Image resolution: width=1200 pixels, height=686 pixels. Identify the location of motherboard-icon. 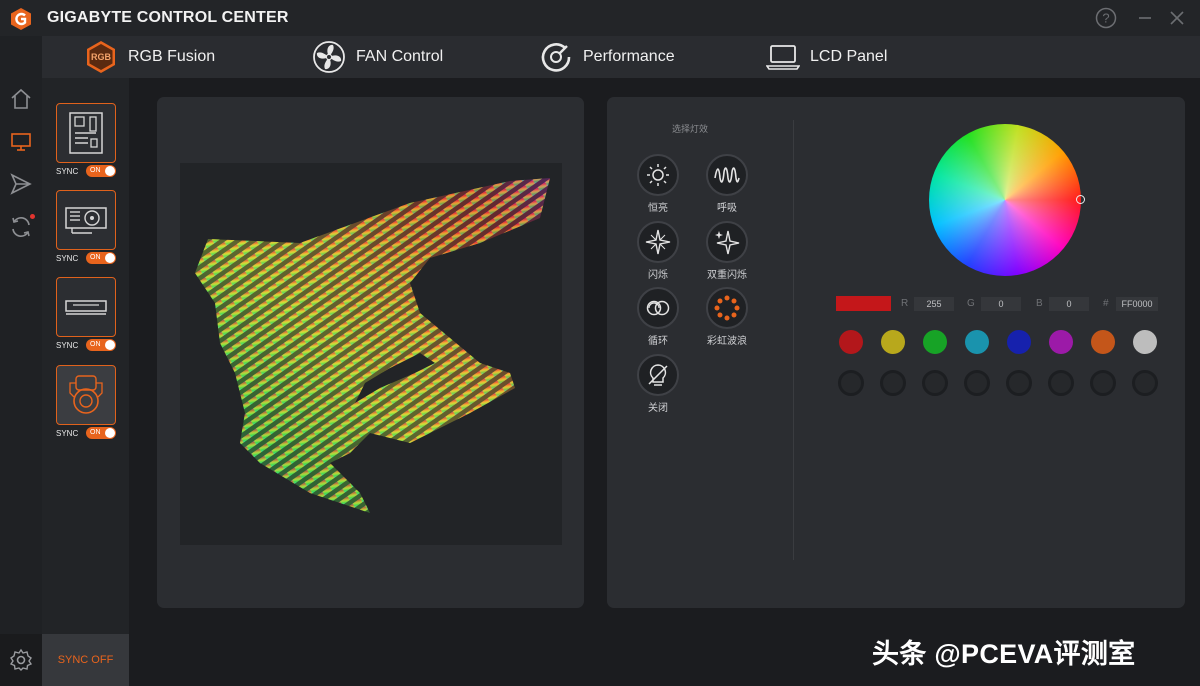
(86, 133).